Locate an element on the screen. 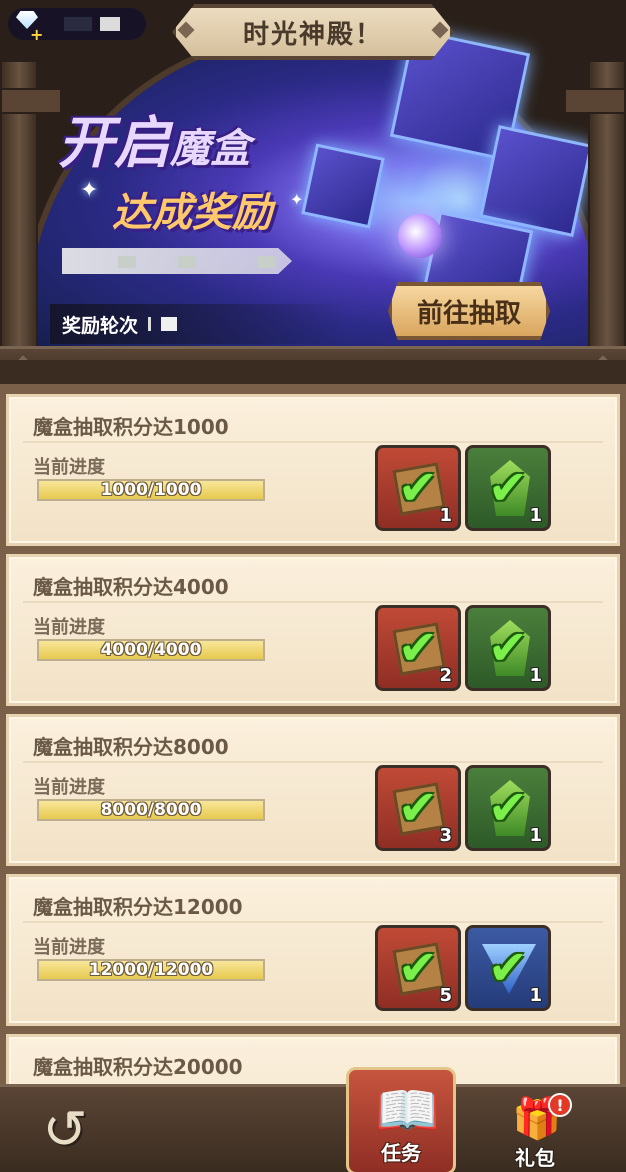 The image size is (626, 1172). reward-slot-treasure-box: ✔ 3 is located at coordinates (418, 808).